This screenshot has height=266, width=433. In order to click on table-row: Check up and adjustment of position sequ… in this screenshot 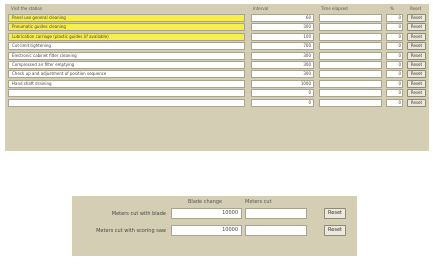, I will do `click(217, 74)`.